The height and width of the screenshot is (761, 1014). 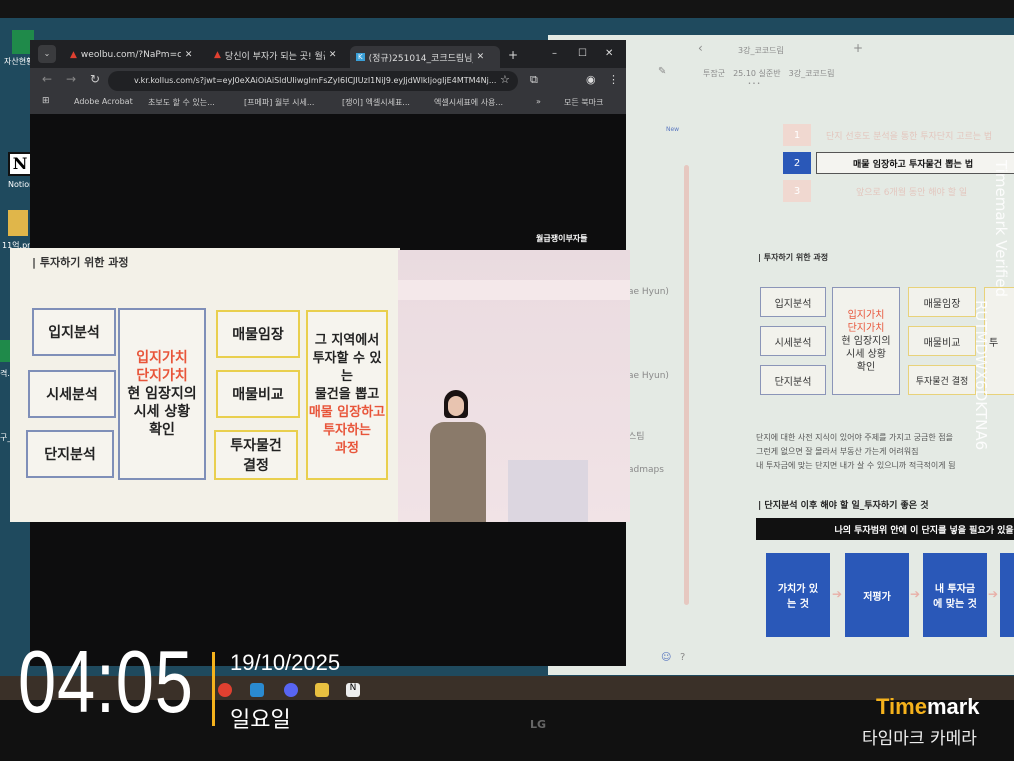 I want to click on menu-icon: ⋮, so click(x=613, y=79).